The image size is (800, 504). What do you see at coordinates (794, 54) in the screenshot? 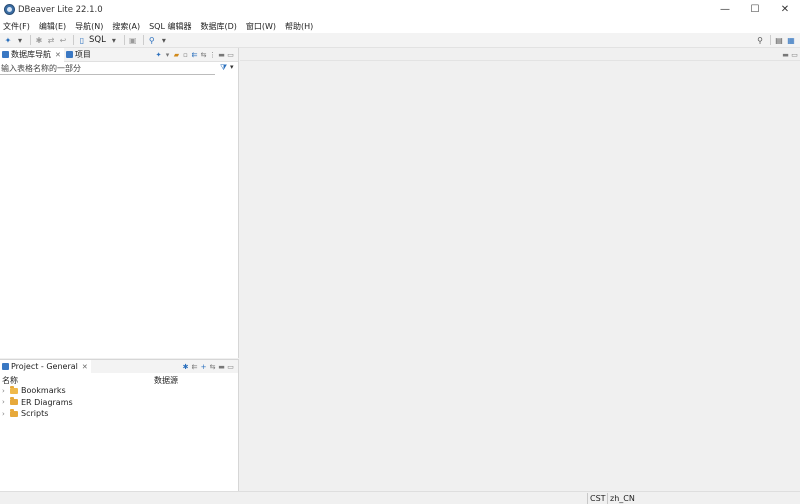
I see `maximize-editor-icon: ▭` at bounding box center [794, 54].